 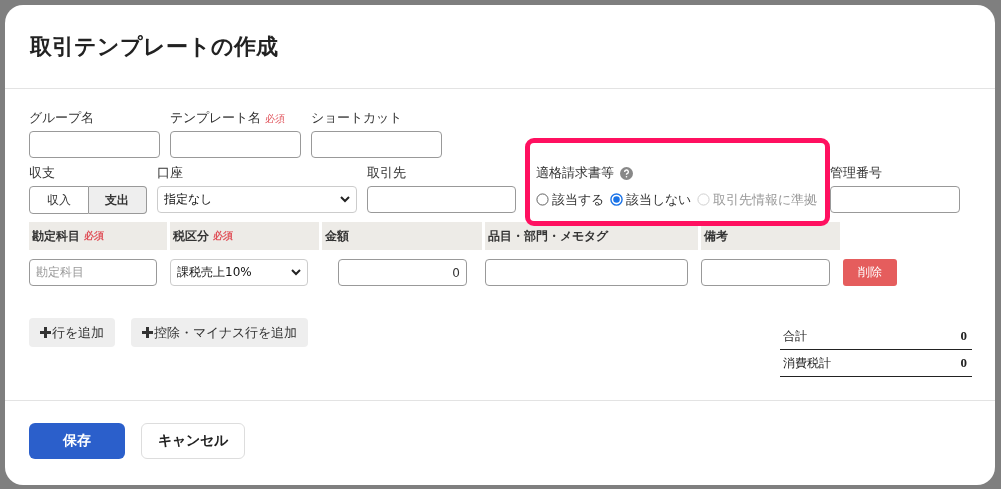 What do you see at coordinates (575, 173) in the screenshot?
I see `field-label: 適格請求書等` at bounding box center [575, 173].